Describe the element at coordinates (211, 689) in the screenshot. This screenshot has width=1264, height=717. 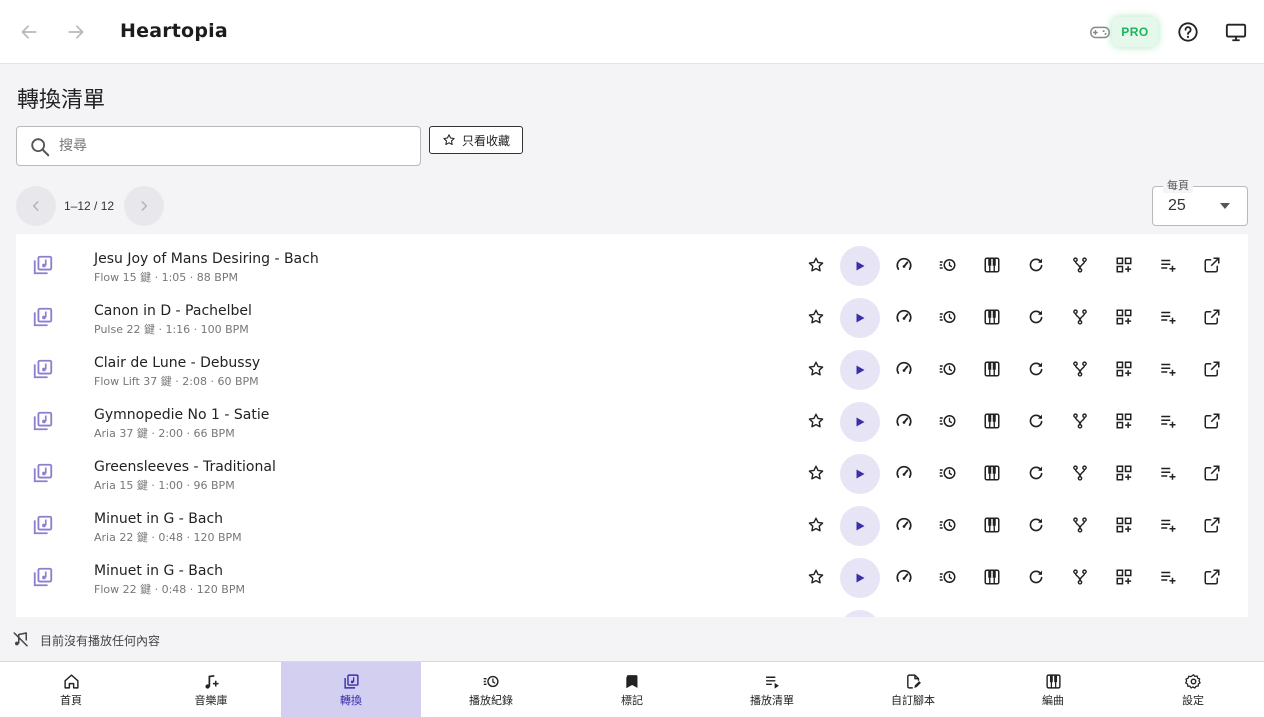
I see `nav-item-music-add: 音樂庫` at that location.